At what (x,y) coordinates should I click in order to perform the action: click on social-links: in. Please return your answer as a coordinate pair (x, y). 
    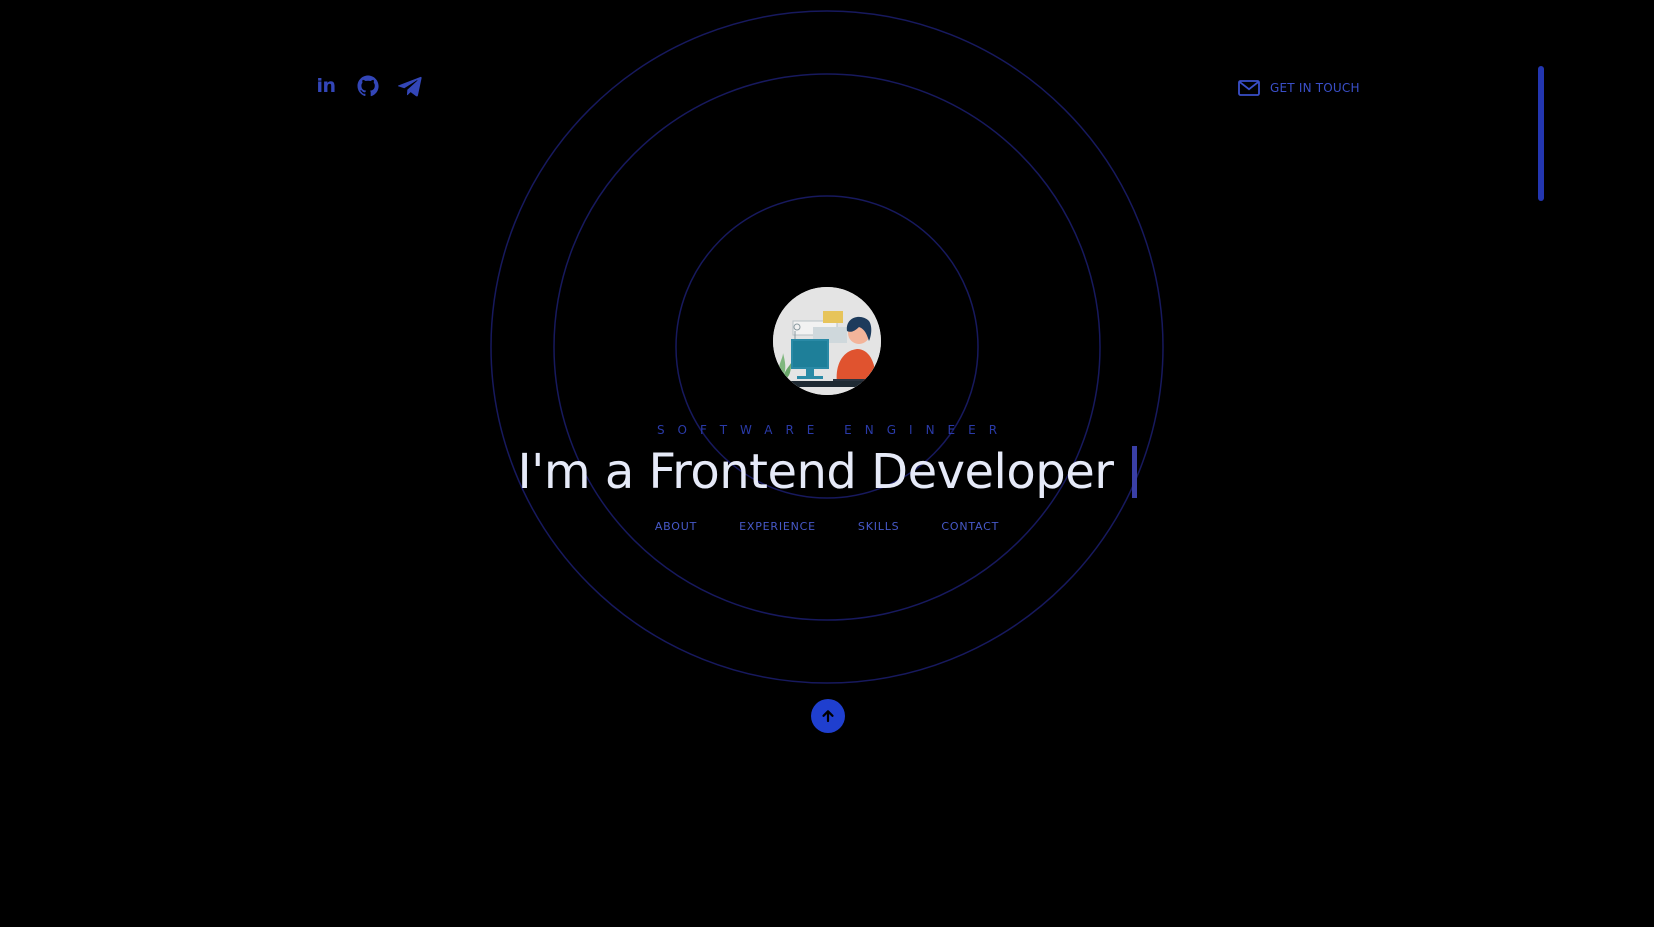
    Looking at the image, I should click on (368, 86).